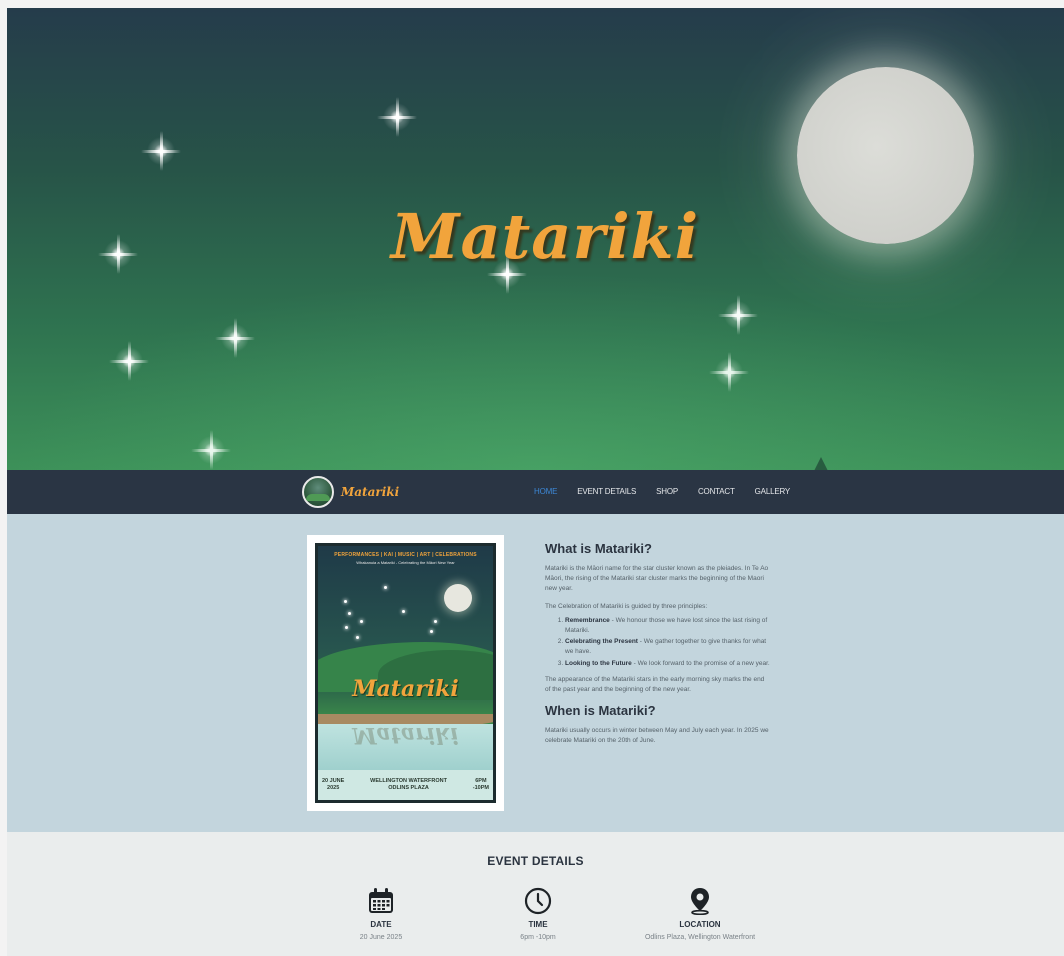 The width and height of the screenshot is (1064, 956). What do you see at coordinates (538, 924) in the screenshot?
I see `time-label: TIME` at bounding box center [538, 924].